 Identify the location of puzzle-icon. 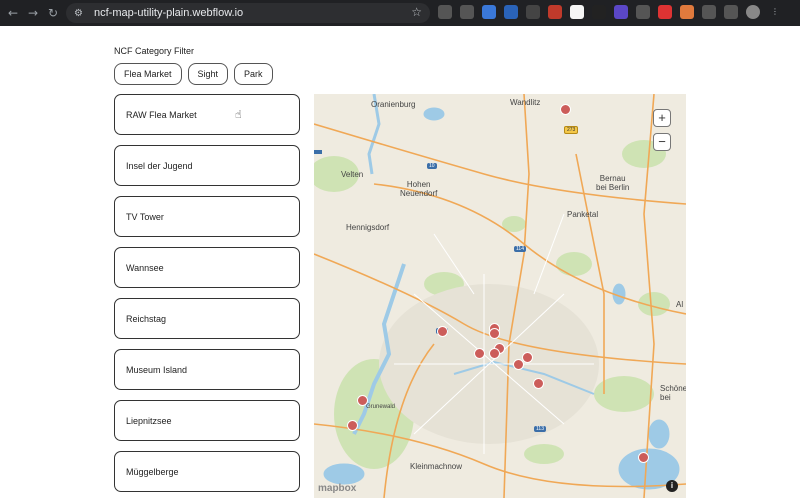
(709, 12).